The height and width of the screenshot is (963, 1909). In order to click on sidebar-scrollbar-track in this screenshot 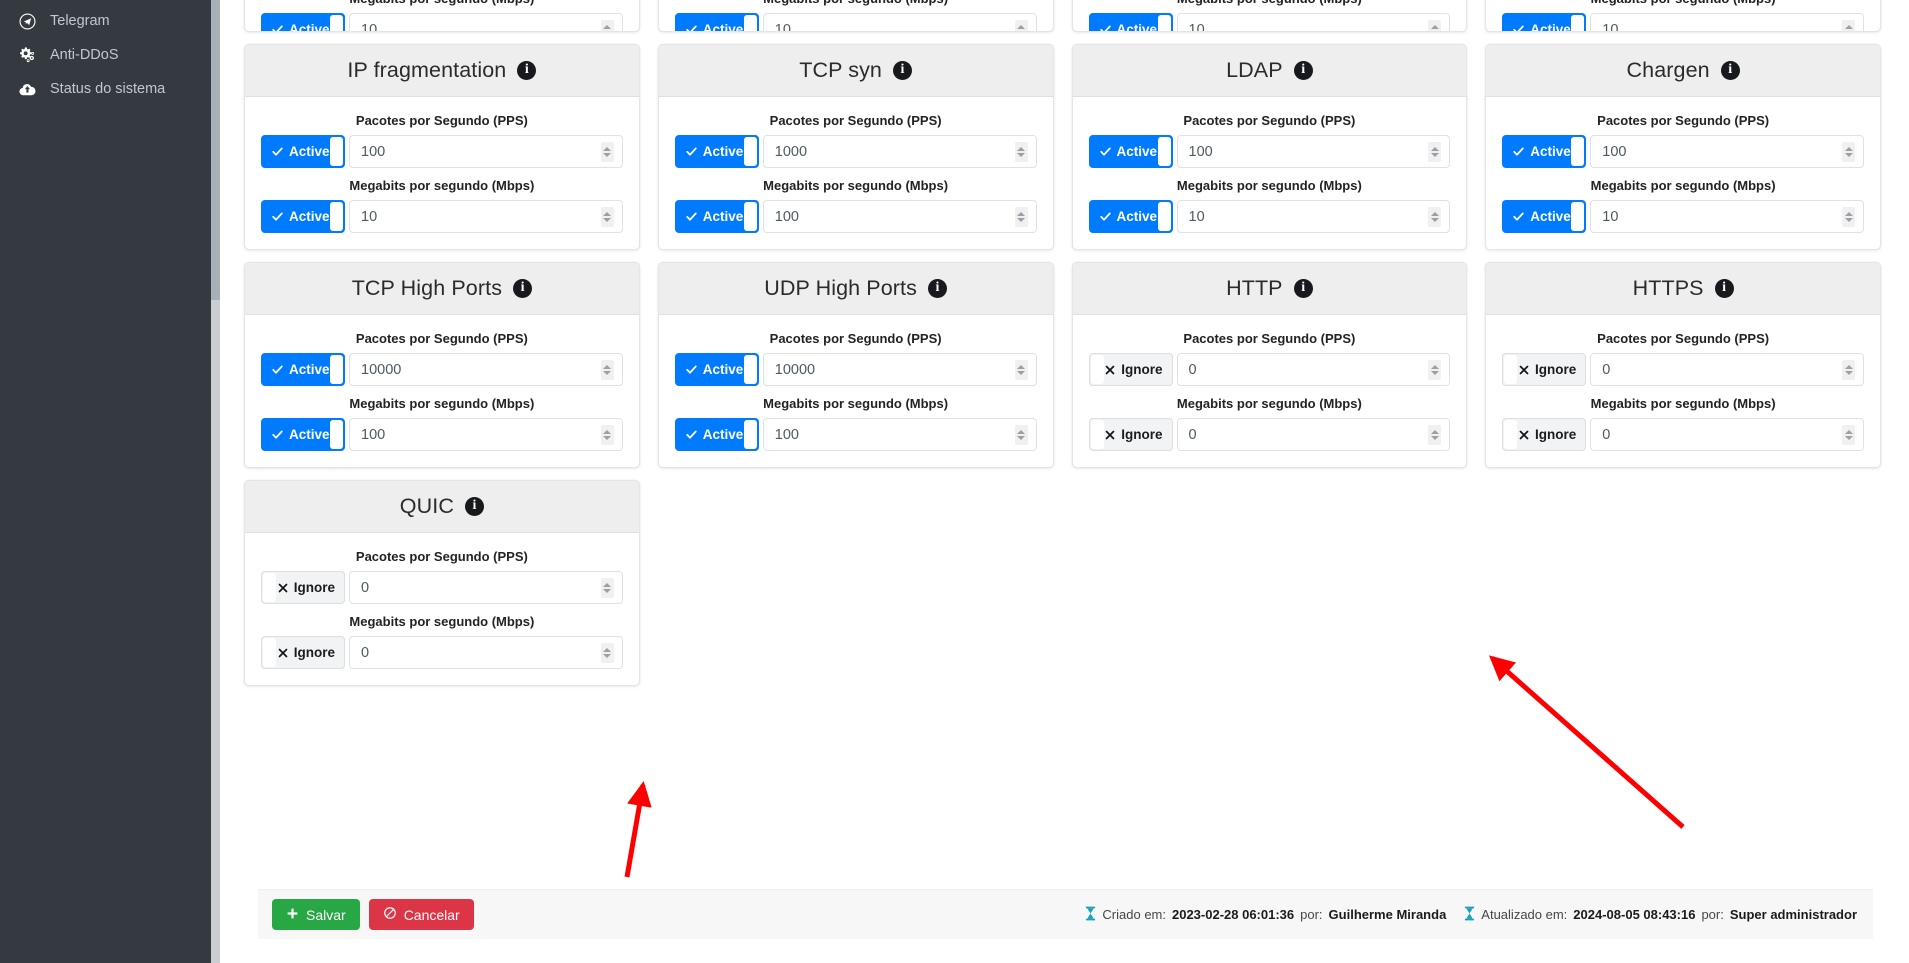, I will do `click(215, 481)`.